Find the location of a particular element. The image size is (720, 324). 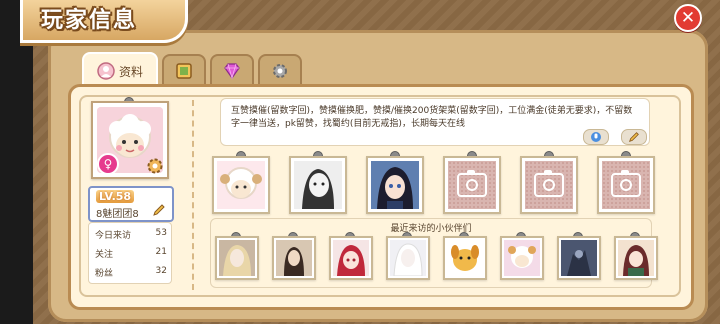

settings-icon is located at coordinates (280, 71).